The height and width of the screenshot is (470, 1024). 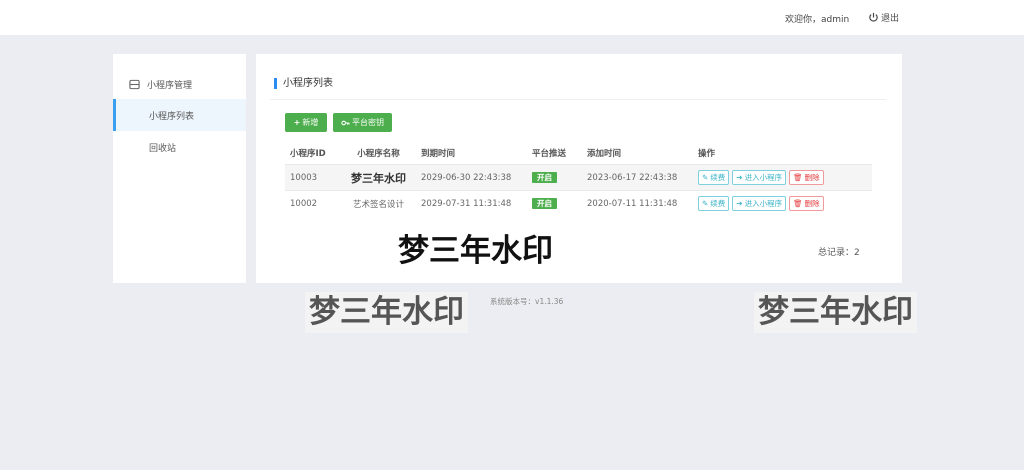 I want to click on platform-key-label: 平台密钥, so click(x=368, y=122).